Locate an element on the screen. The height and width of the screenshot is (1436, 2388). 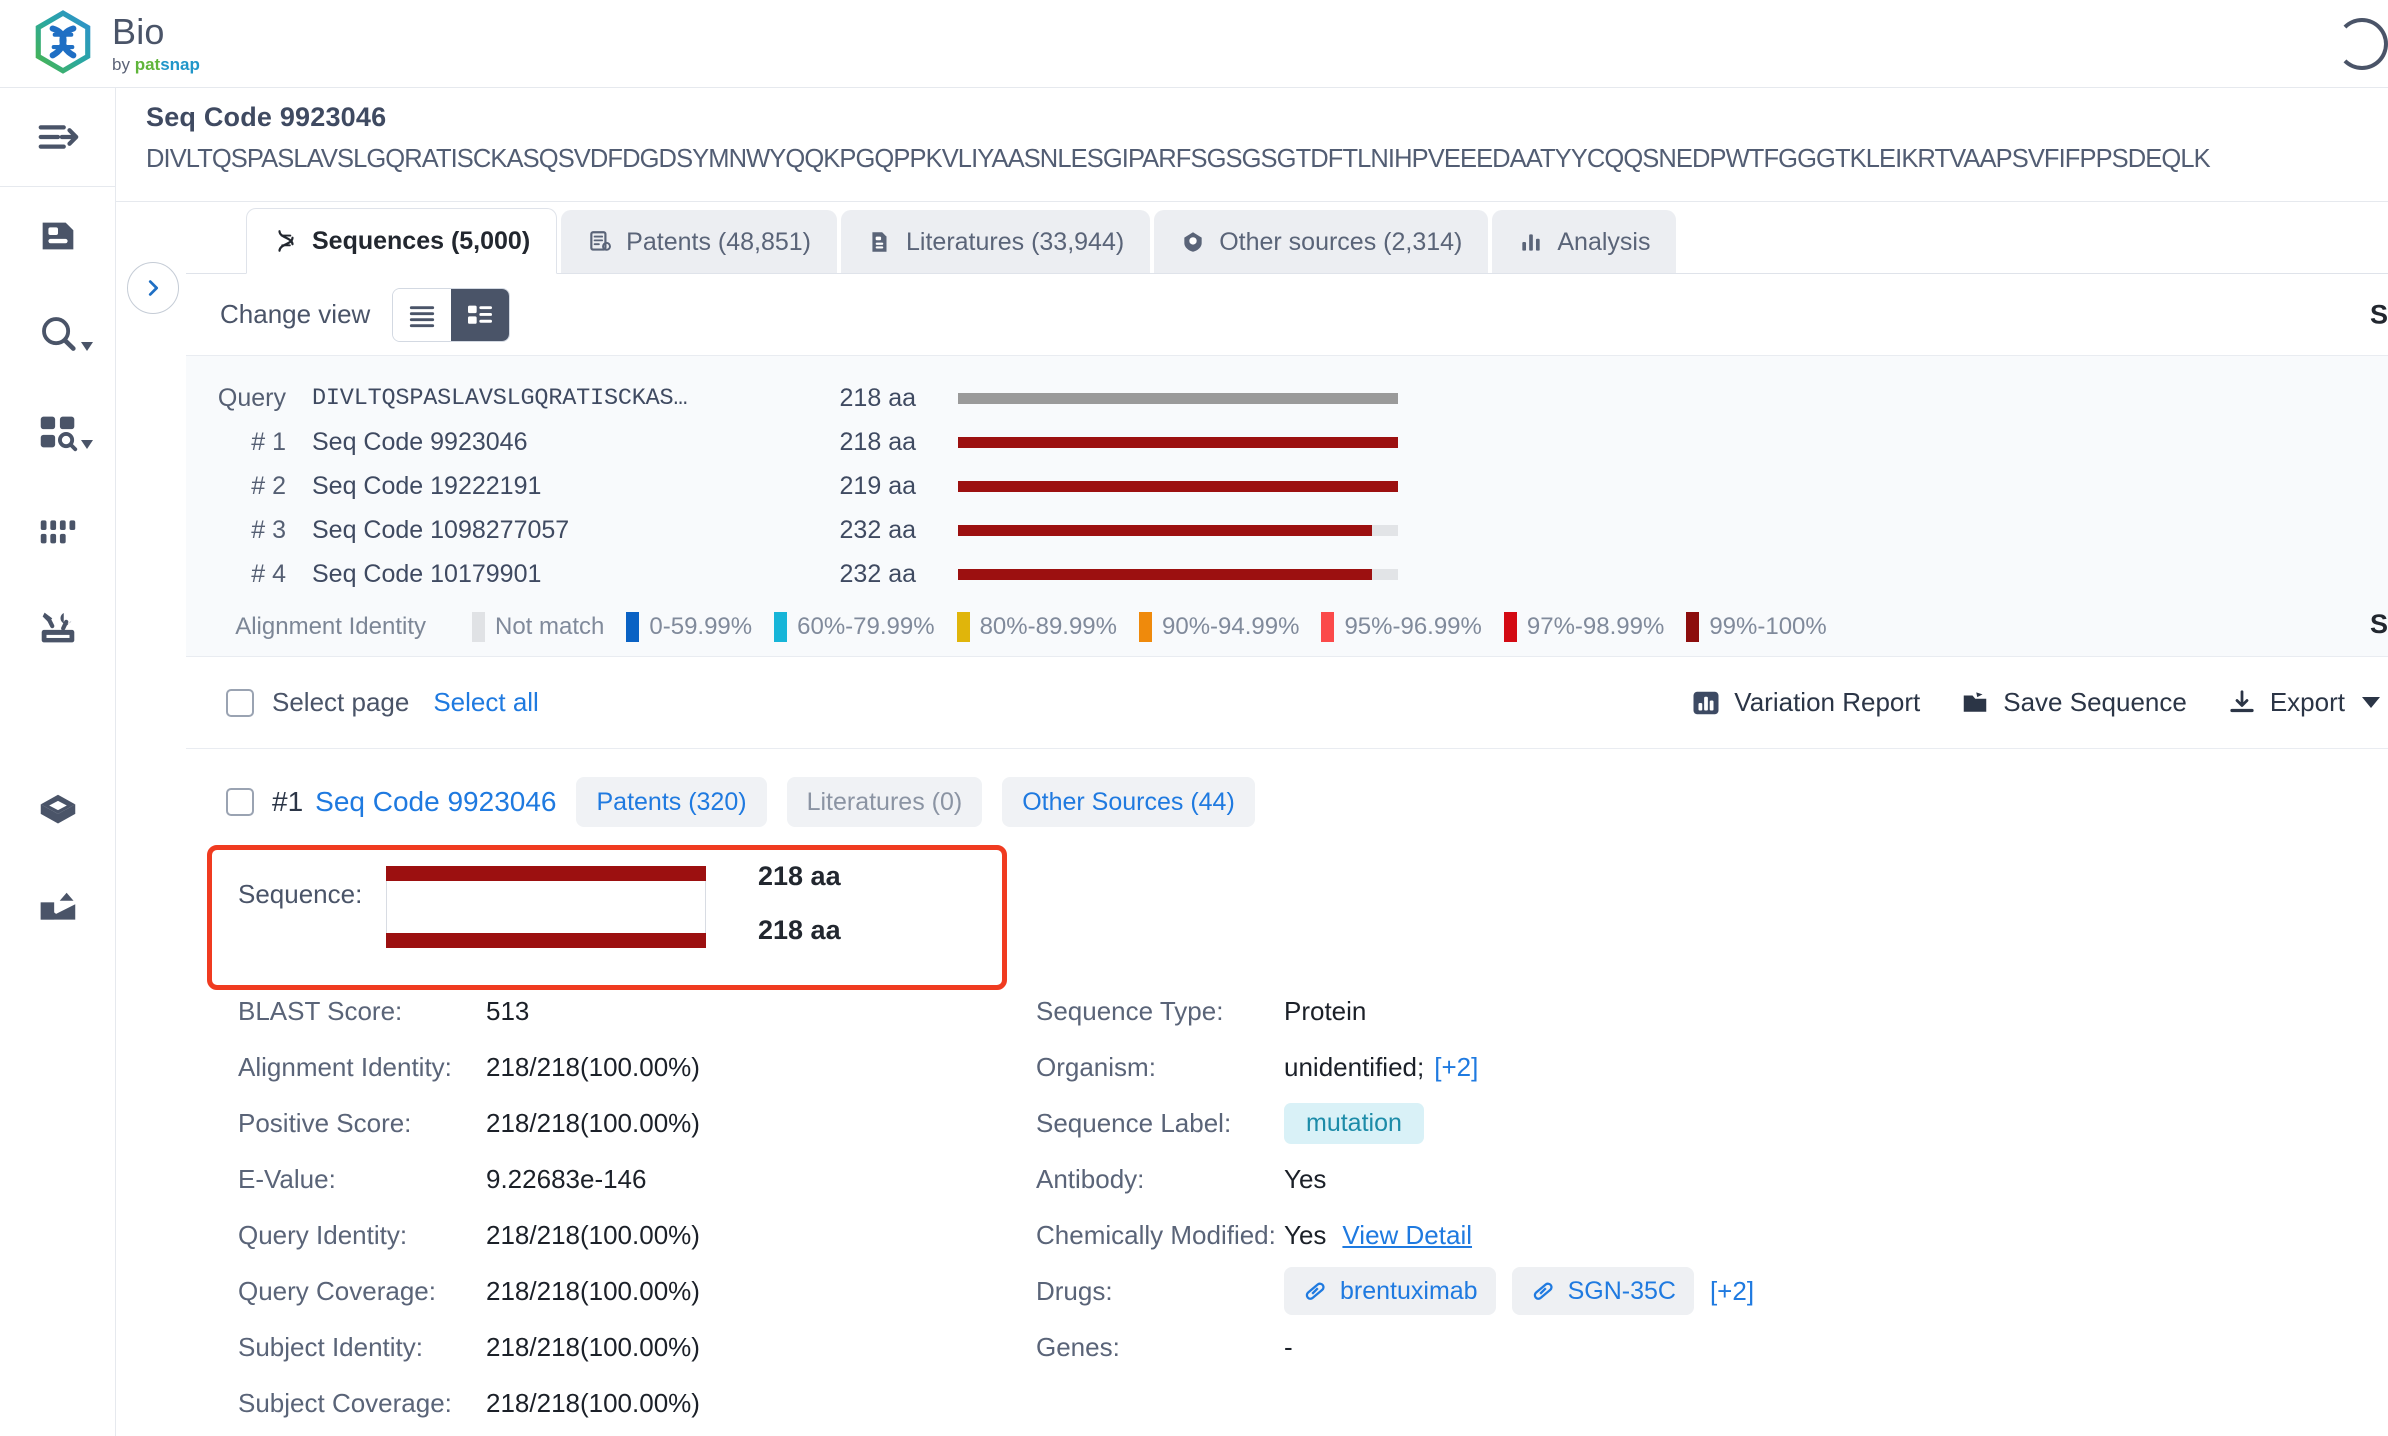
detail-row-blast-score: BLAST Score: 513 is located at coordinates (588, 1011).